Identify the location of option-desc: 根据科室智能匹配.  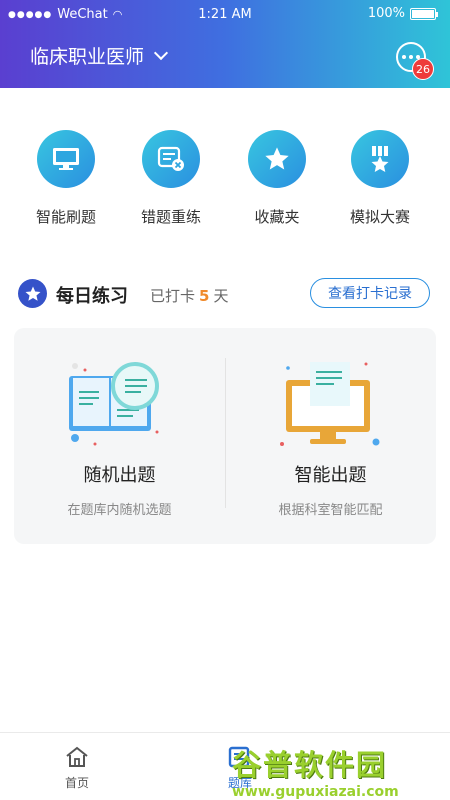
(330, 510).